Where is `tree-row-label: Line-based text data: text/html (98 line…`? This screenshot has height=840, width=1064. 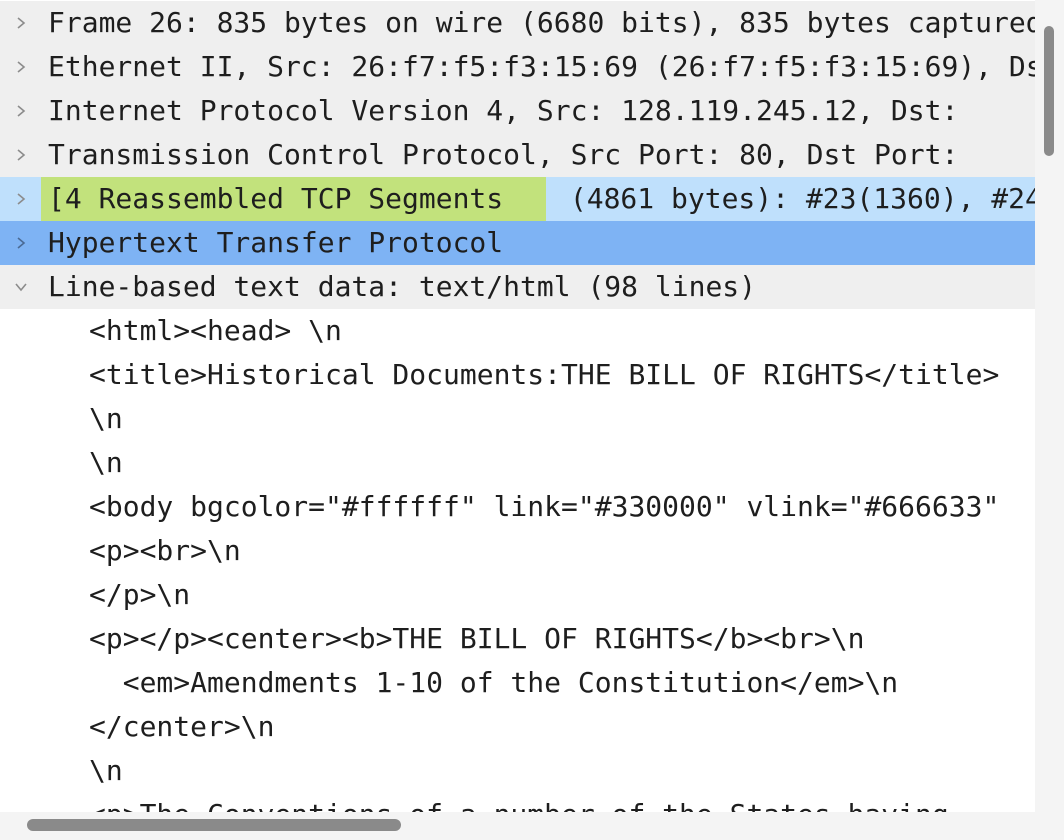
tree-row-label: Line-based text data: text/html (98 line… is located at coordinates (402, 286).